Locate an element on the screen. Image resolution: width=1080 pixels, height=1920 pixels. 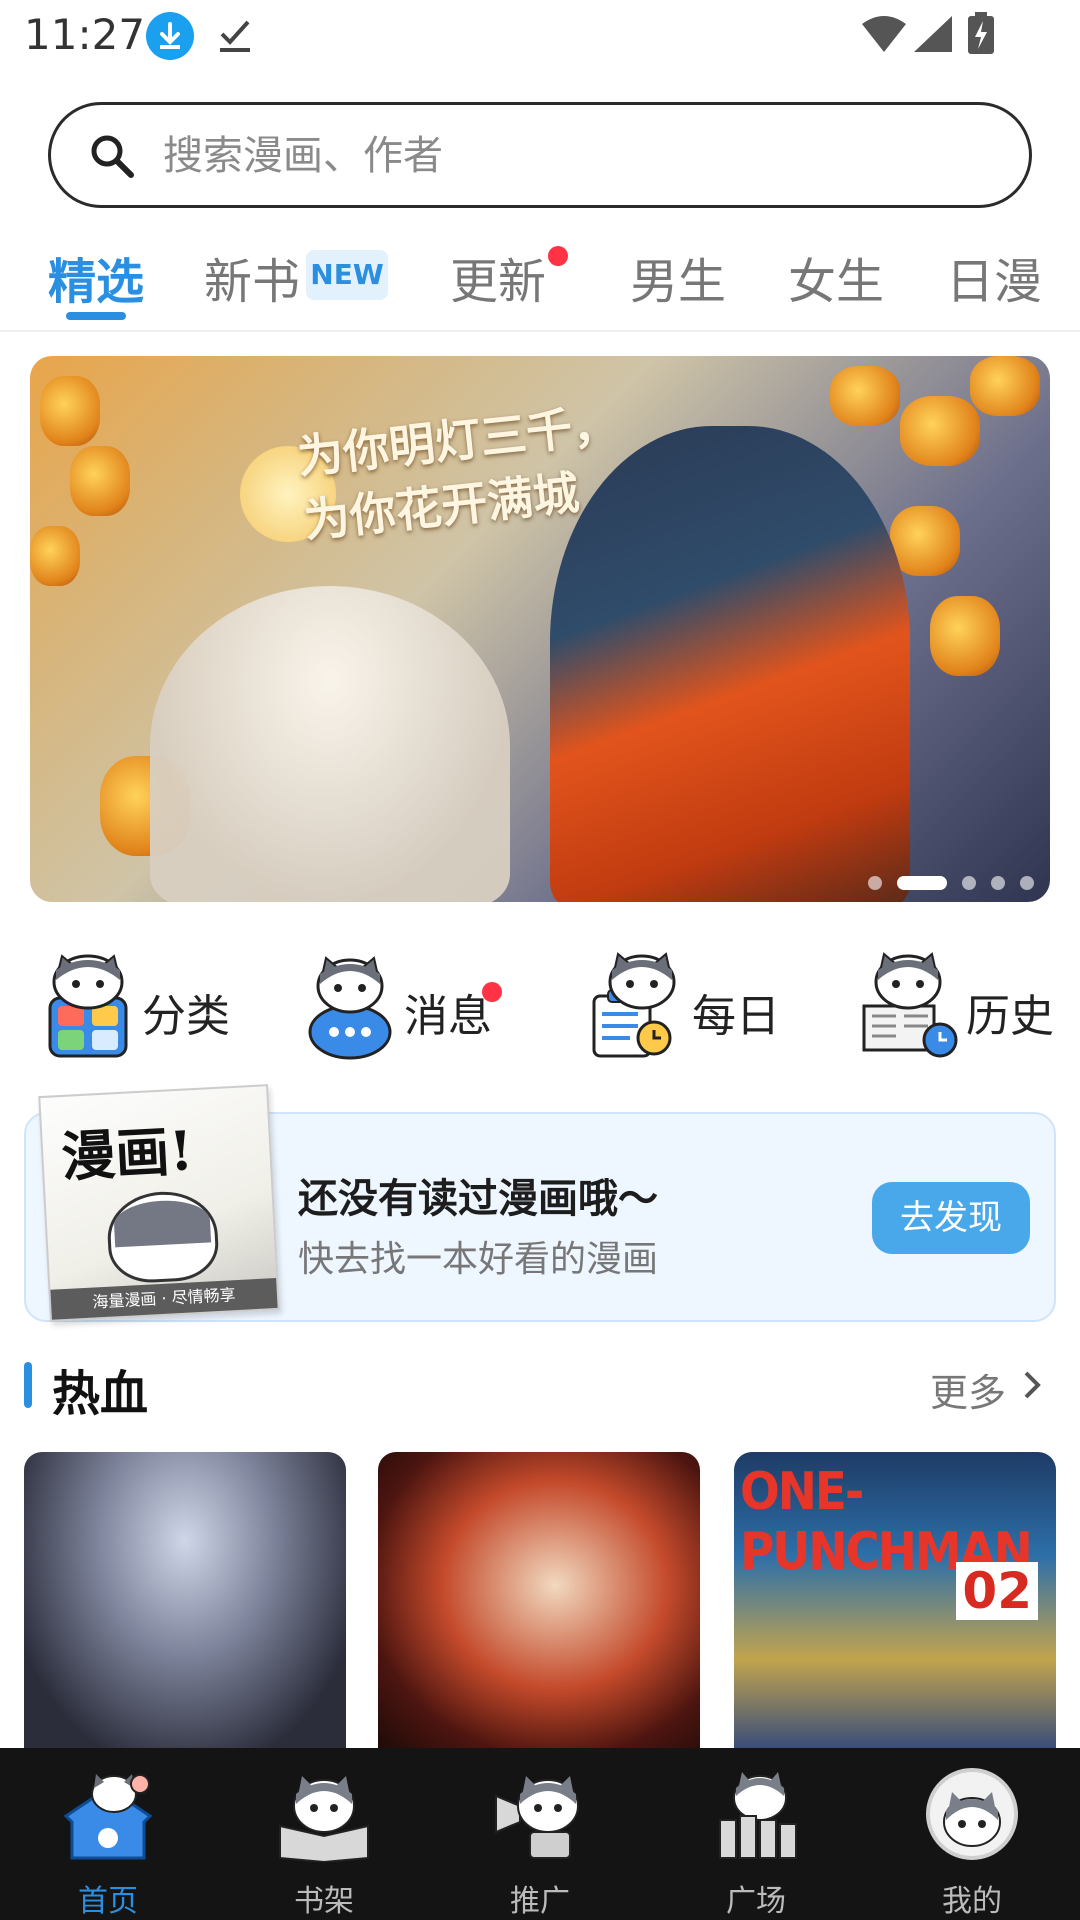
megaphone-icon is located at coordinates (540, 1814).